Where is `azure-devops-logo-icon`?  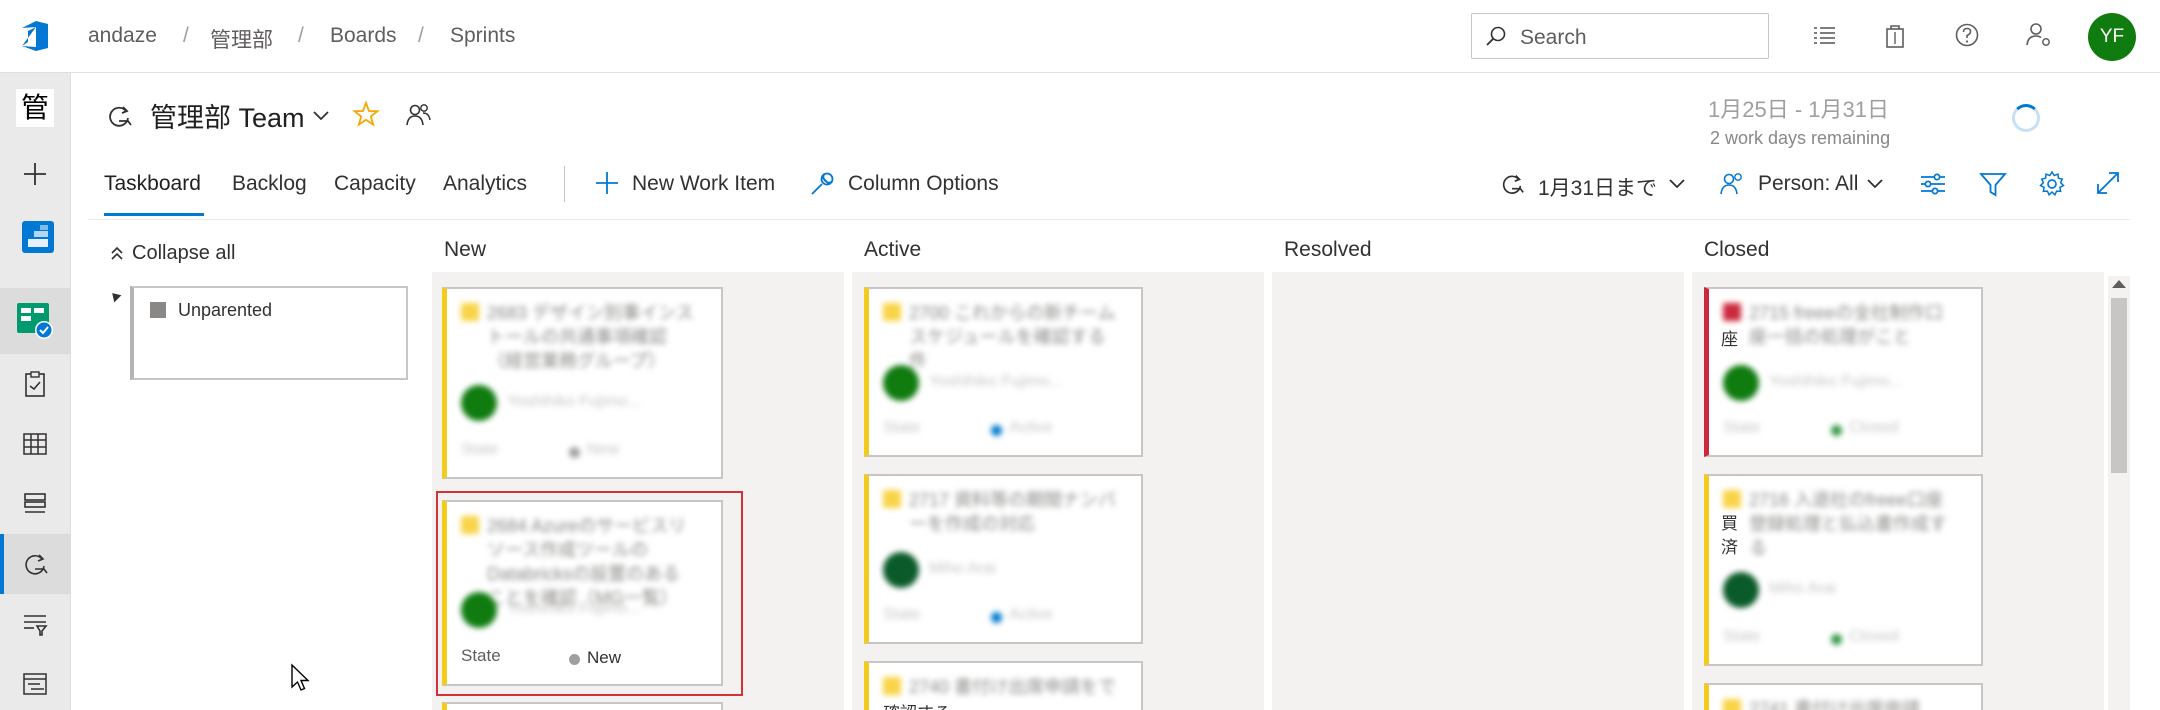 azure-devops-logo-icon is located at coordinates (36, 36).